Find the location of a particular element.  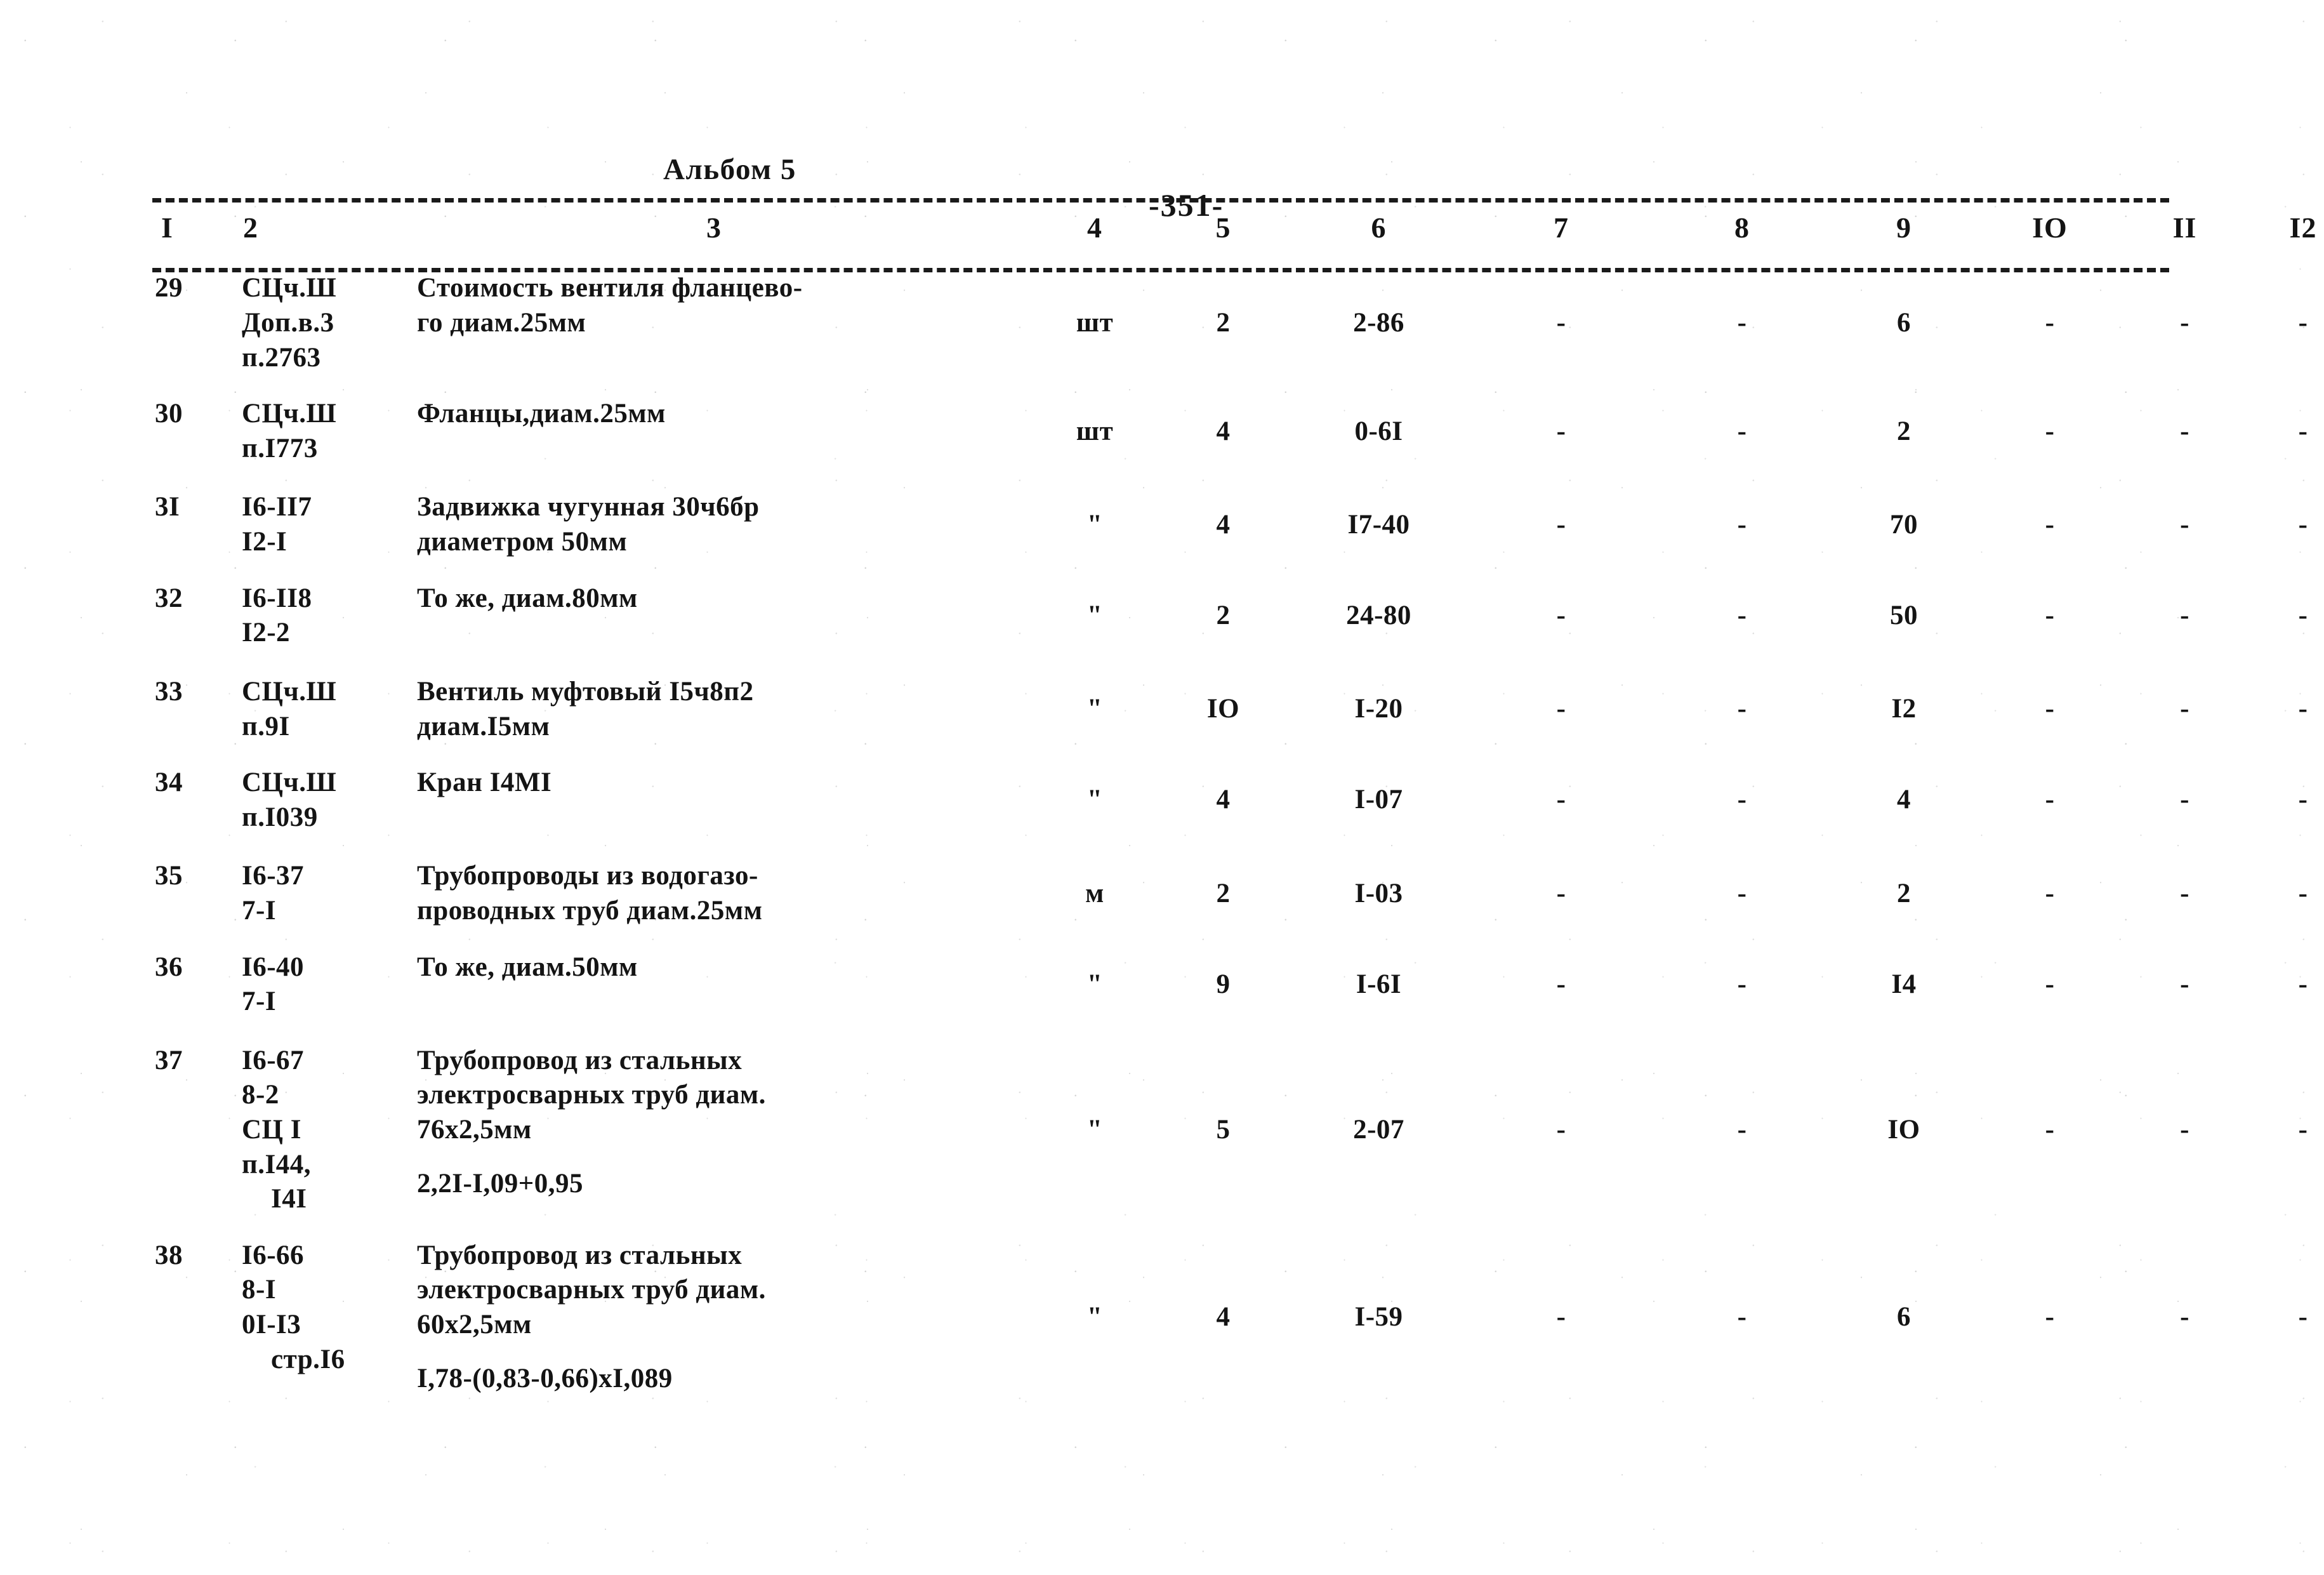

description-cell: Задвижка чугунная 30ч6бр диаметром 50мм is located at coordinates (714, 520).